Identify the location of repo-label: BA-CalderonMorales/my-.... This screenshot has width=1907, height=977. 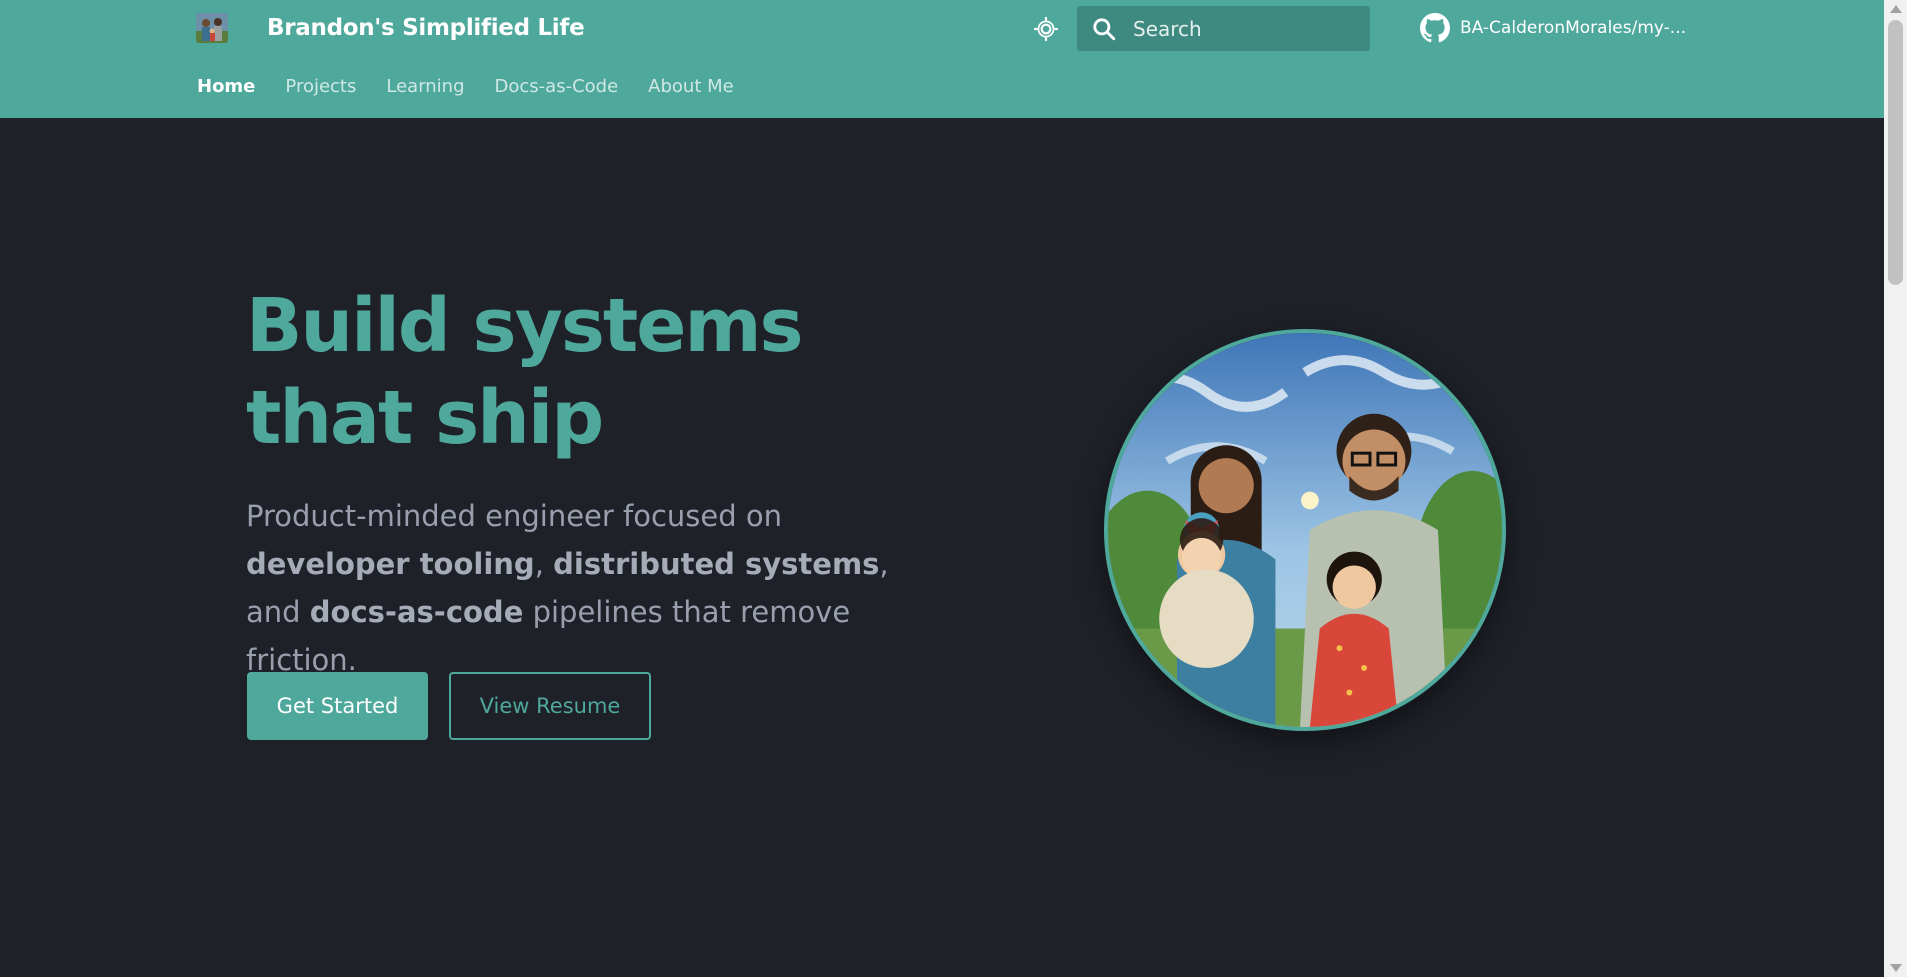
(1573, 28).